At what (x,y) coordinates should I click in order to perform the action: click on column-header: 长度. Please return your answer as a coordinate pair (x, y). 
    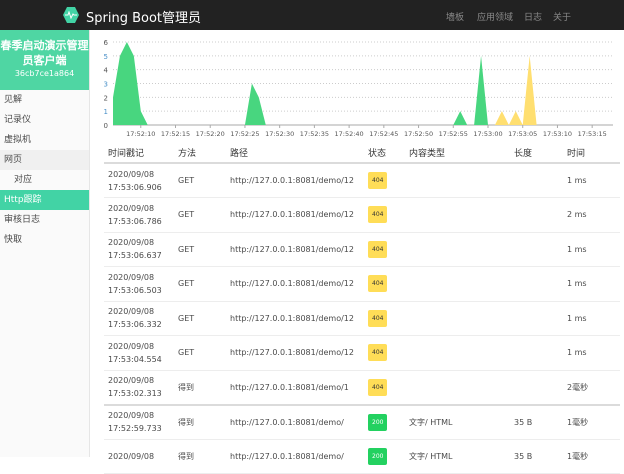
    Looking at the image, I should click on (536, 153).